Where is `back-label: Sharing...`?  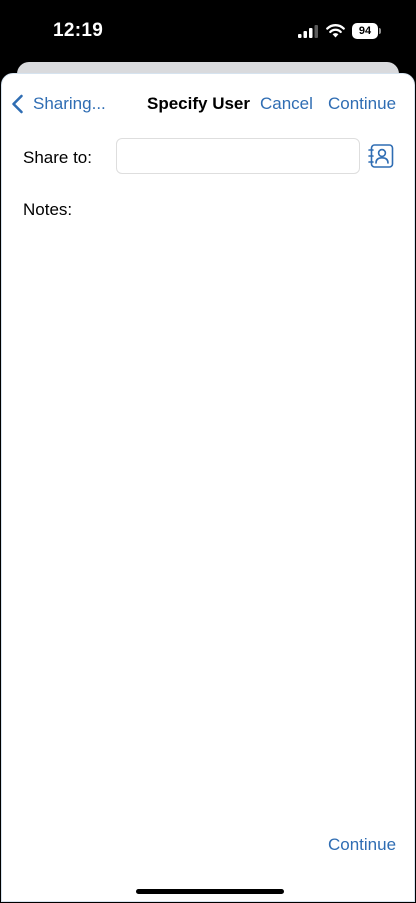 back-label: Sharing... is located at coordinates (69, 103).